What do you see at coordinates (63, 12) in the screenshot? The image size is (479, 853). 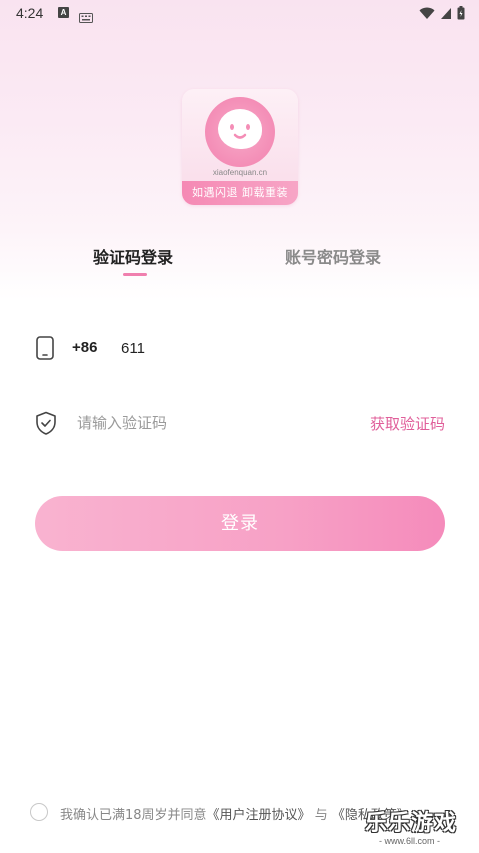 I see `a-notification-icon: A` at bounding box center [63, 12].